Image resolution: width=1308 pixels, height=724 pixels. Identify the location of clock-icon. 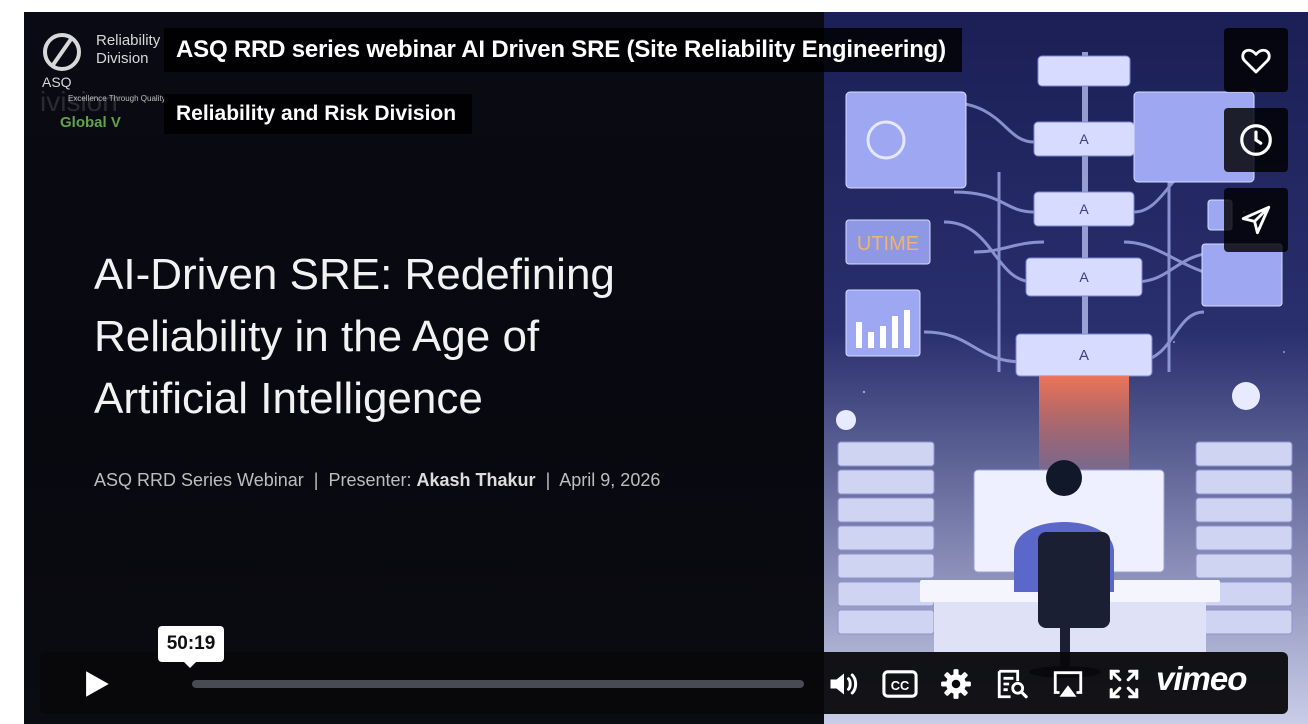
(1256, 140).